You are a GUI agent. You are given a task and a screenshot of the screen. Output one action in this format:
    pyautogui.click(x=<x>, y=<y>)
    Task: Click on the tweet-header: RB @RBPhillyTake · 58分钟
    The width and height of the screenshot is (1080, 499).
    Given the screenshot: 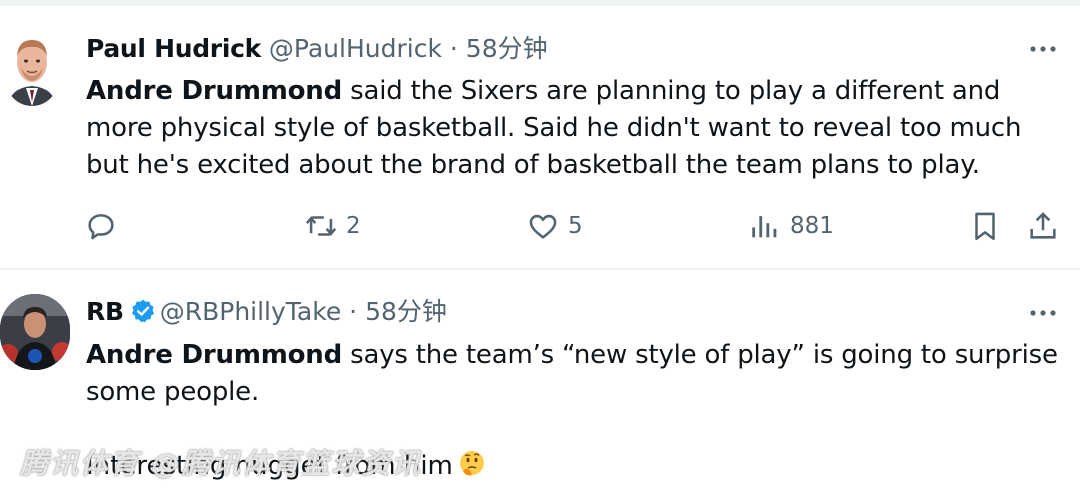 What is the action you would take?
    pyautogui.click(x=266, y=312)
    